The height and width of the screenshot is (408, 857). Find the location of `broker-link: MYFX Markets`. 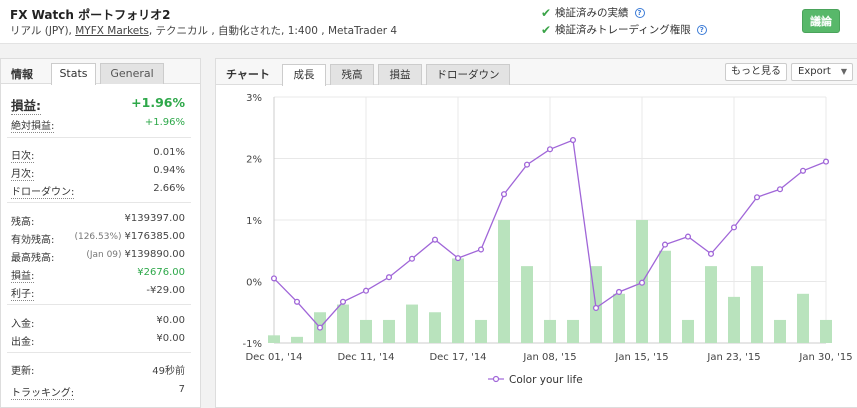

broker-link: MYFX Markets is located at coordinates (112, 31).